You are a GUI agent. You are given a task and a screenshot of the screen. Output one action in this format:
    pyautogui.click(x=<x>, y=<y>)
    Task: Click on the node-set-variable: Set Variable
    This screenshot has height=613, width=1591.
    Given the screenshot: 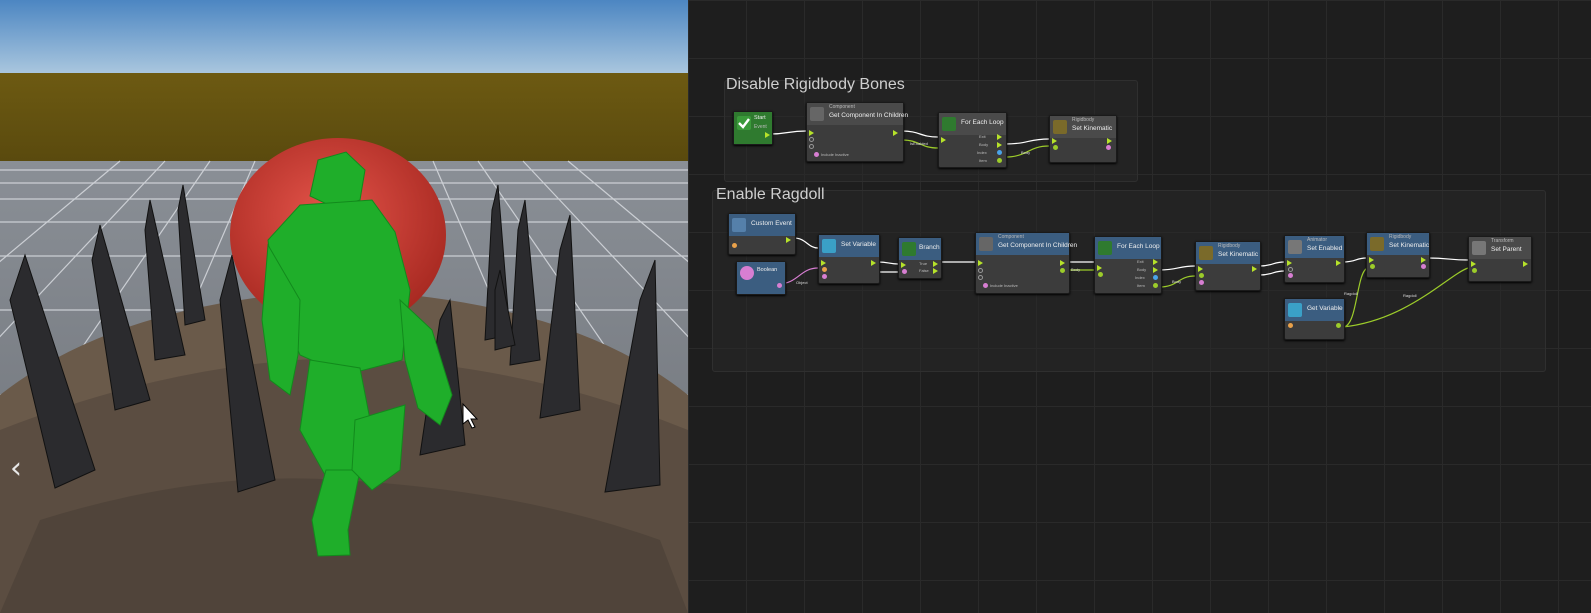 What is the action you would take?
    pyautogui.click(x=849, y=259)
    